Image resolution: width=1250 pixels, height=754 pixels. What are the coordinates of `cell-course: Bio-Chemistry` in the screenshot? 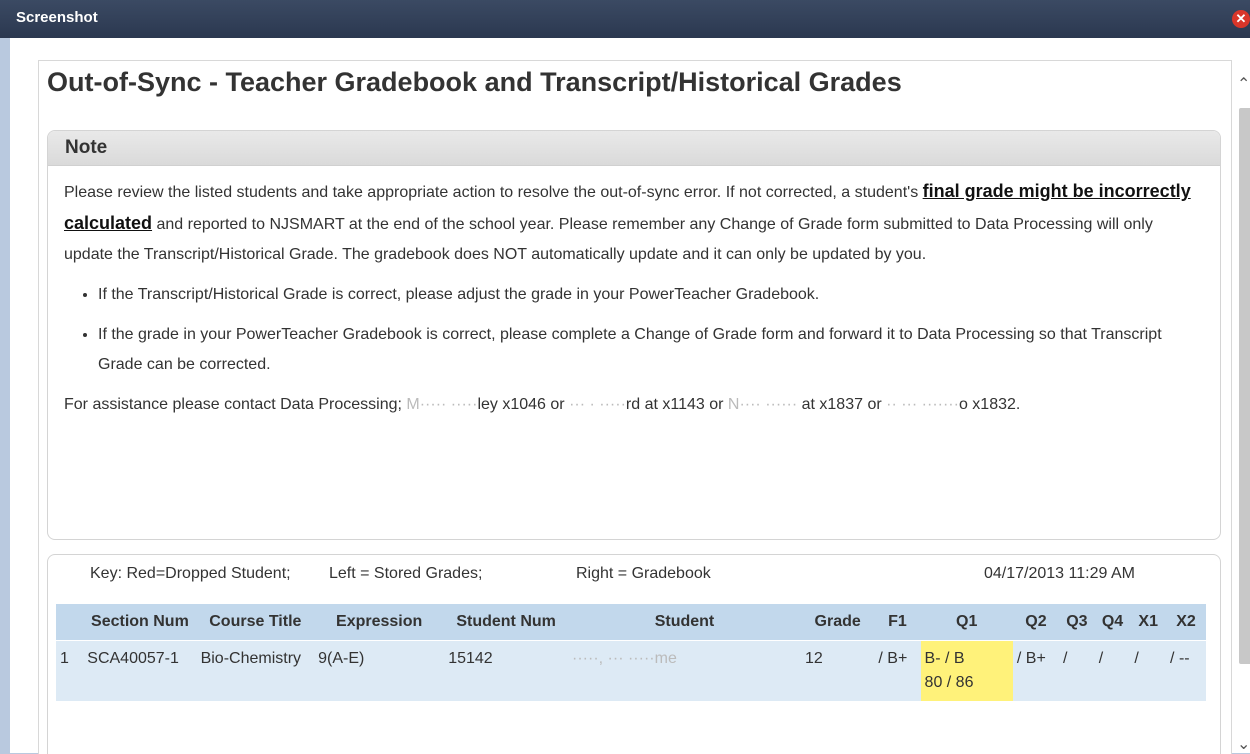 It's located at (255, 670).